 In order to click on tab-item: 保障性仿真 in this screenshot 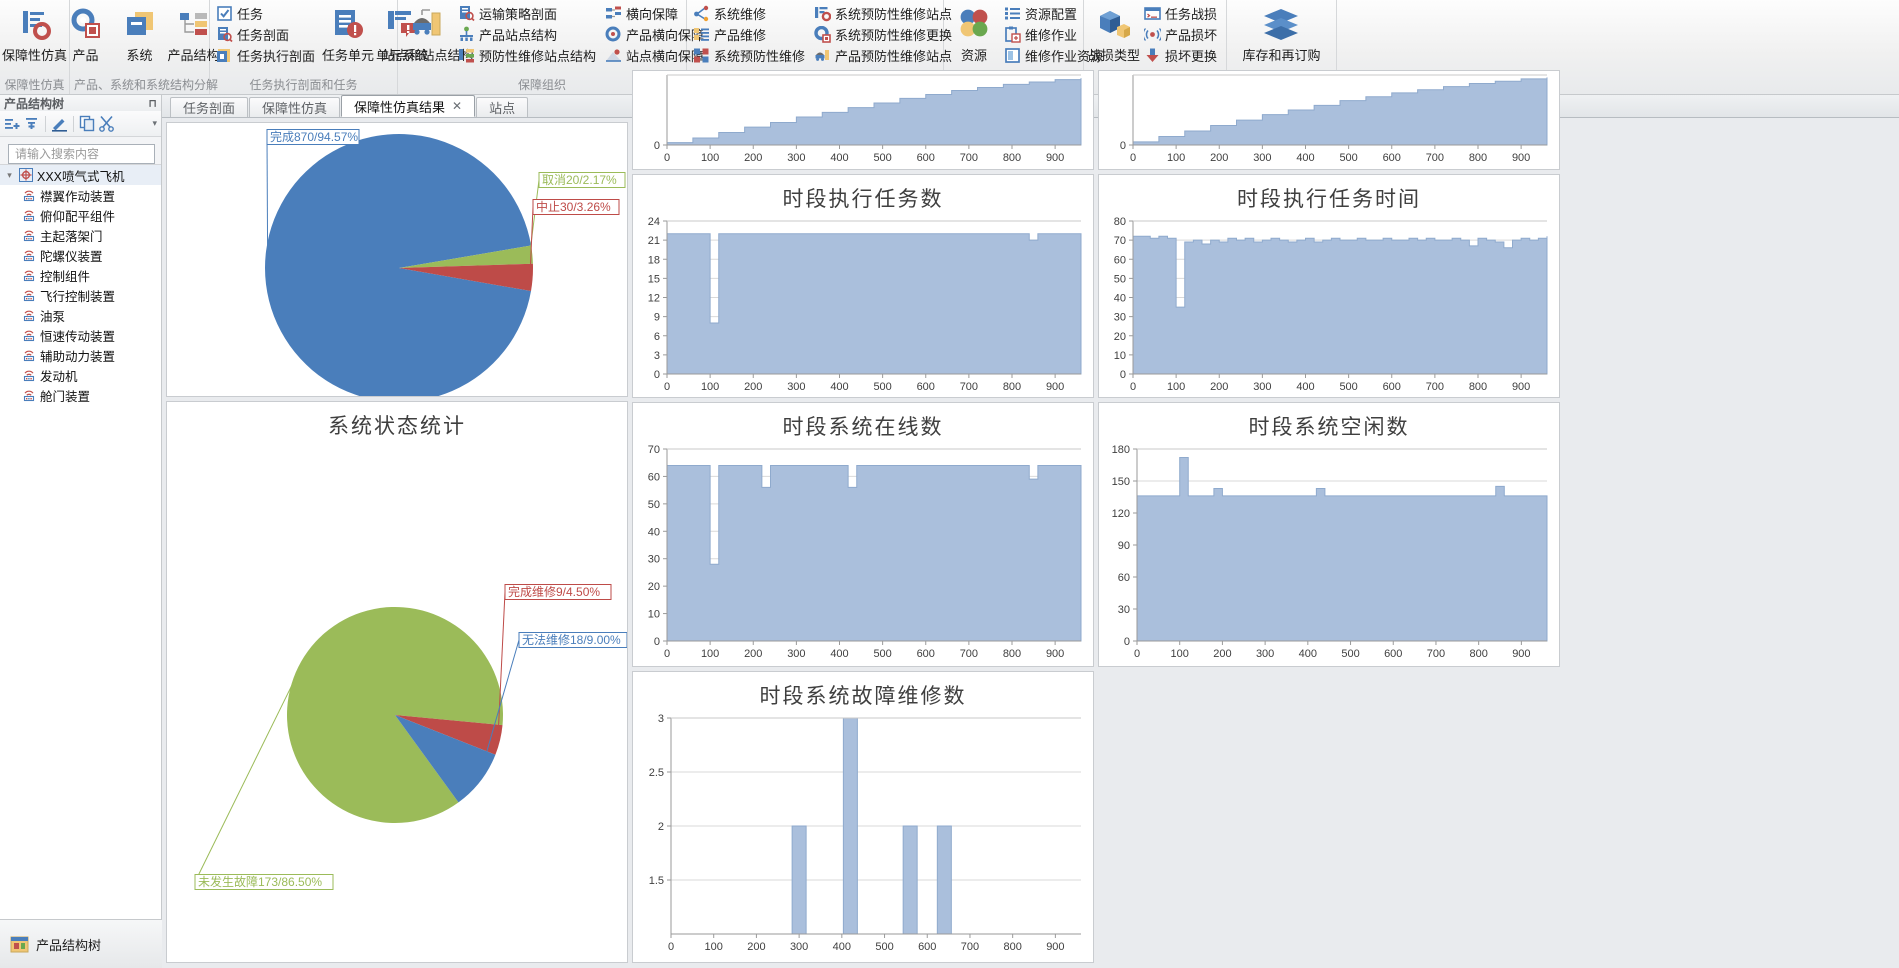, I will do `click(295, 107)`.